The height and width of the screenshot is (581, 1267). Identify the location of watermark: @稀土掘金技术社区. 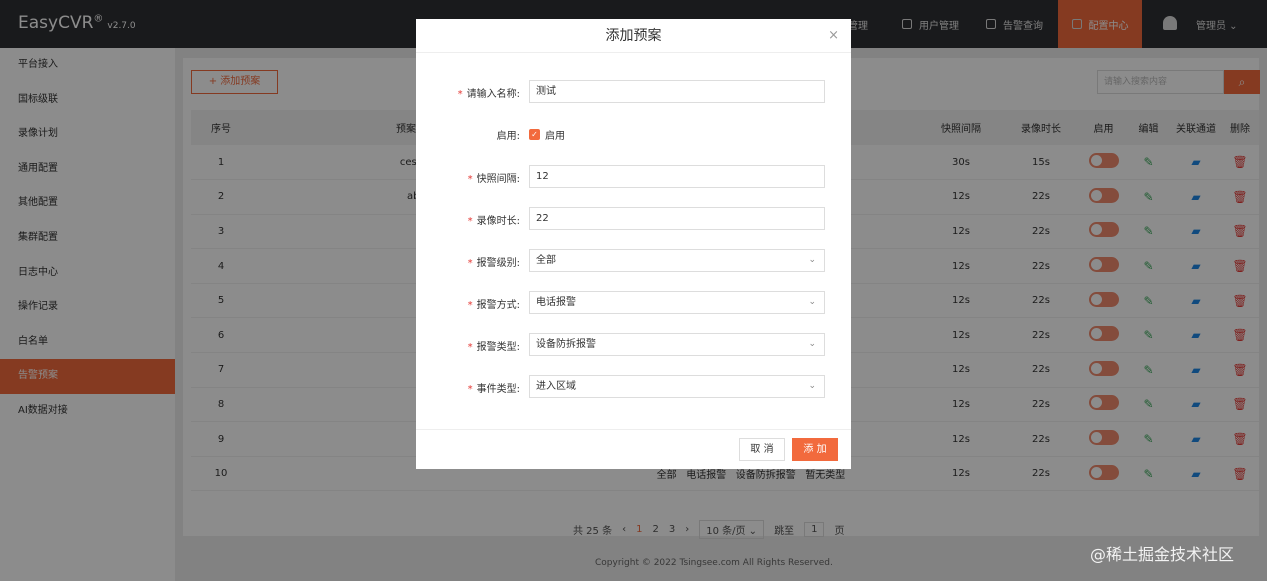
(1162, 554).